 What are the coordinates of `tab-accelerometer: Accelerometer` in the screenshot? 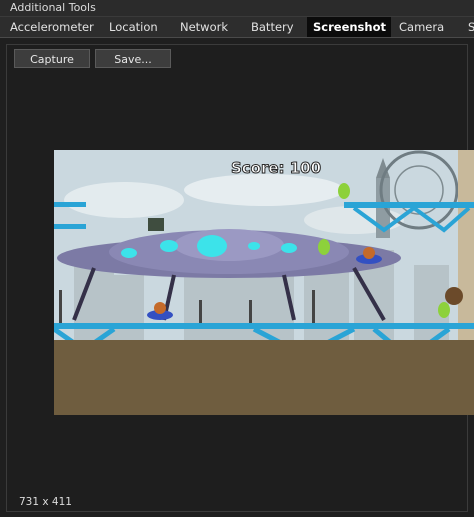 It's located at (52, 27).